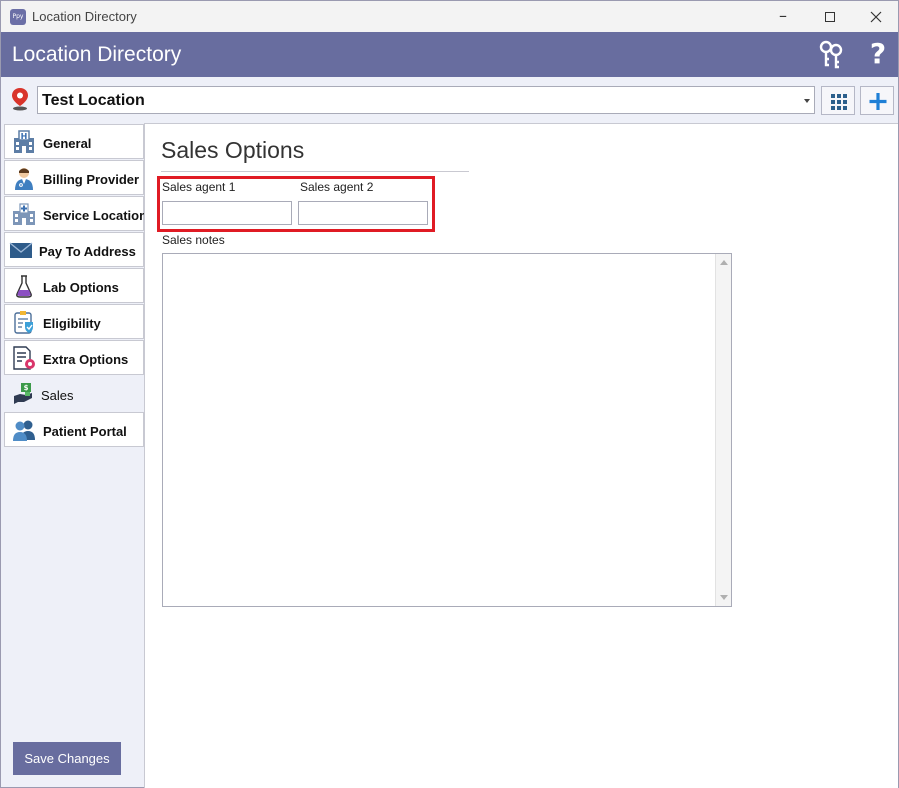 The image size is (899, 788). Describe the element at coordinates (23, 393) in the screenshot. I see `money-hand-icon: $` at that location.